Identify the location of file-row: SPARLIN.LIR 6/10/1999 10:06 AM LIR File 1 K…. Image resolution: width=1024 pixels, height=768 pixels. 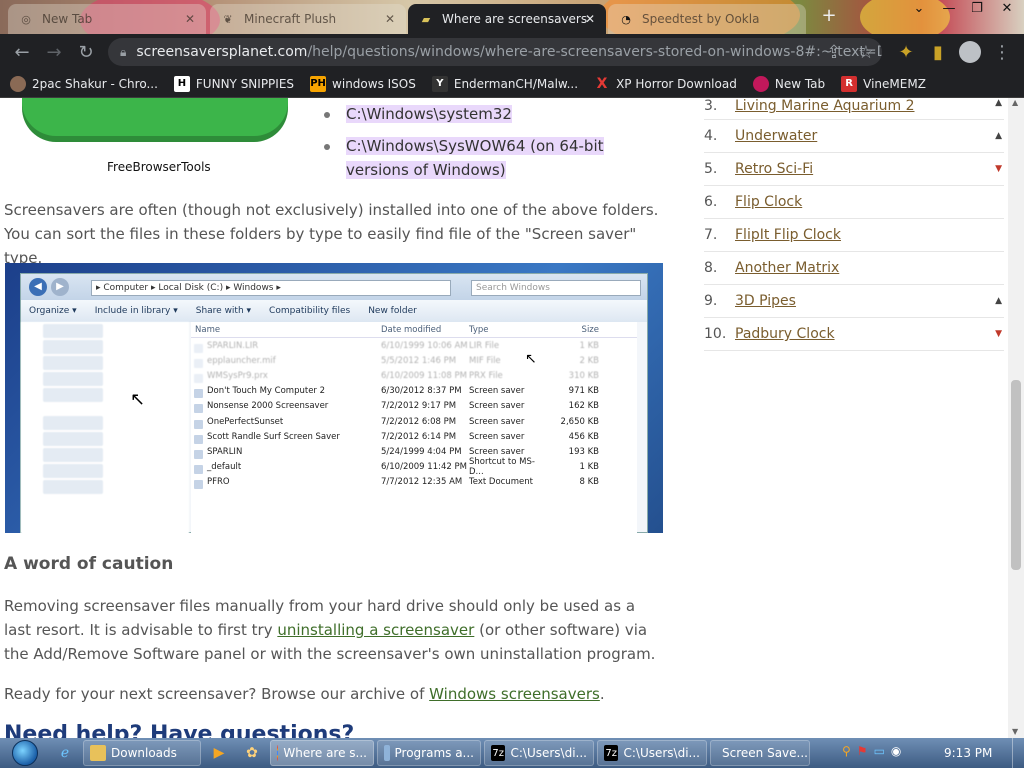
(414, 345).